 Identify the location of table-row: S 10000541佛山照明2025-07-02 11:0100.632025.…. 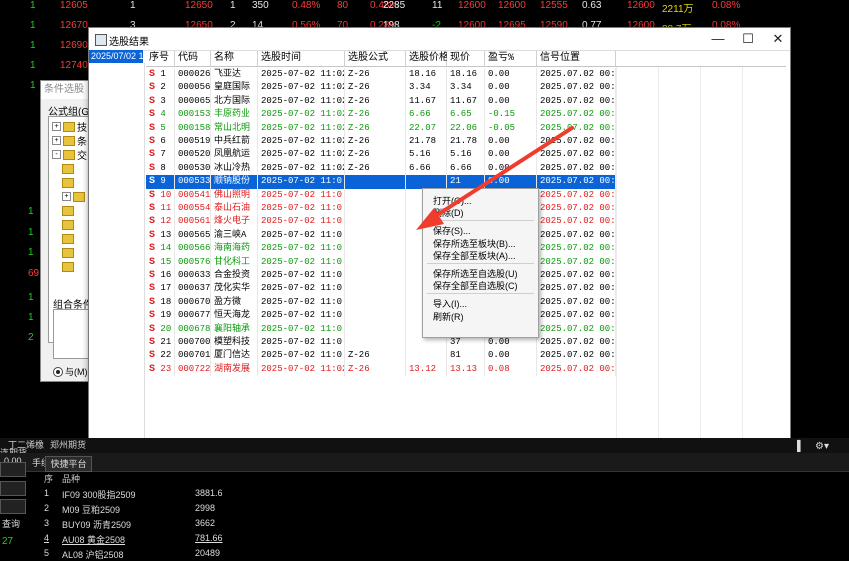
(381, 195).